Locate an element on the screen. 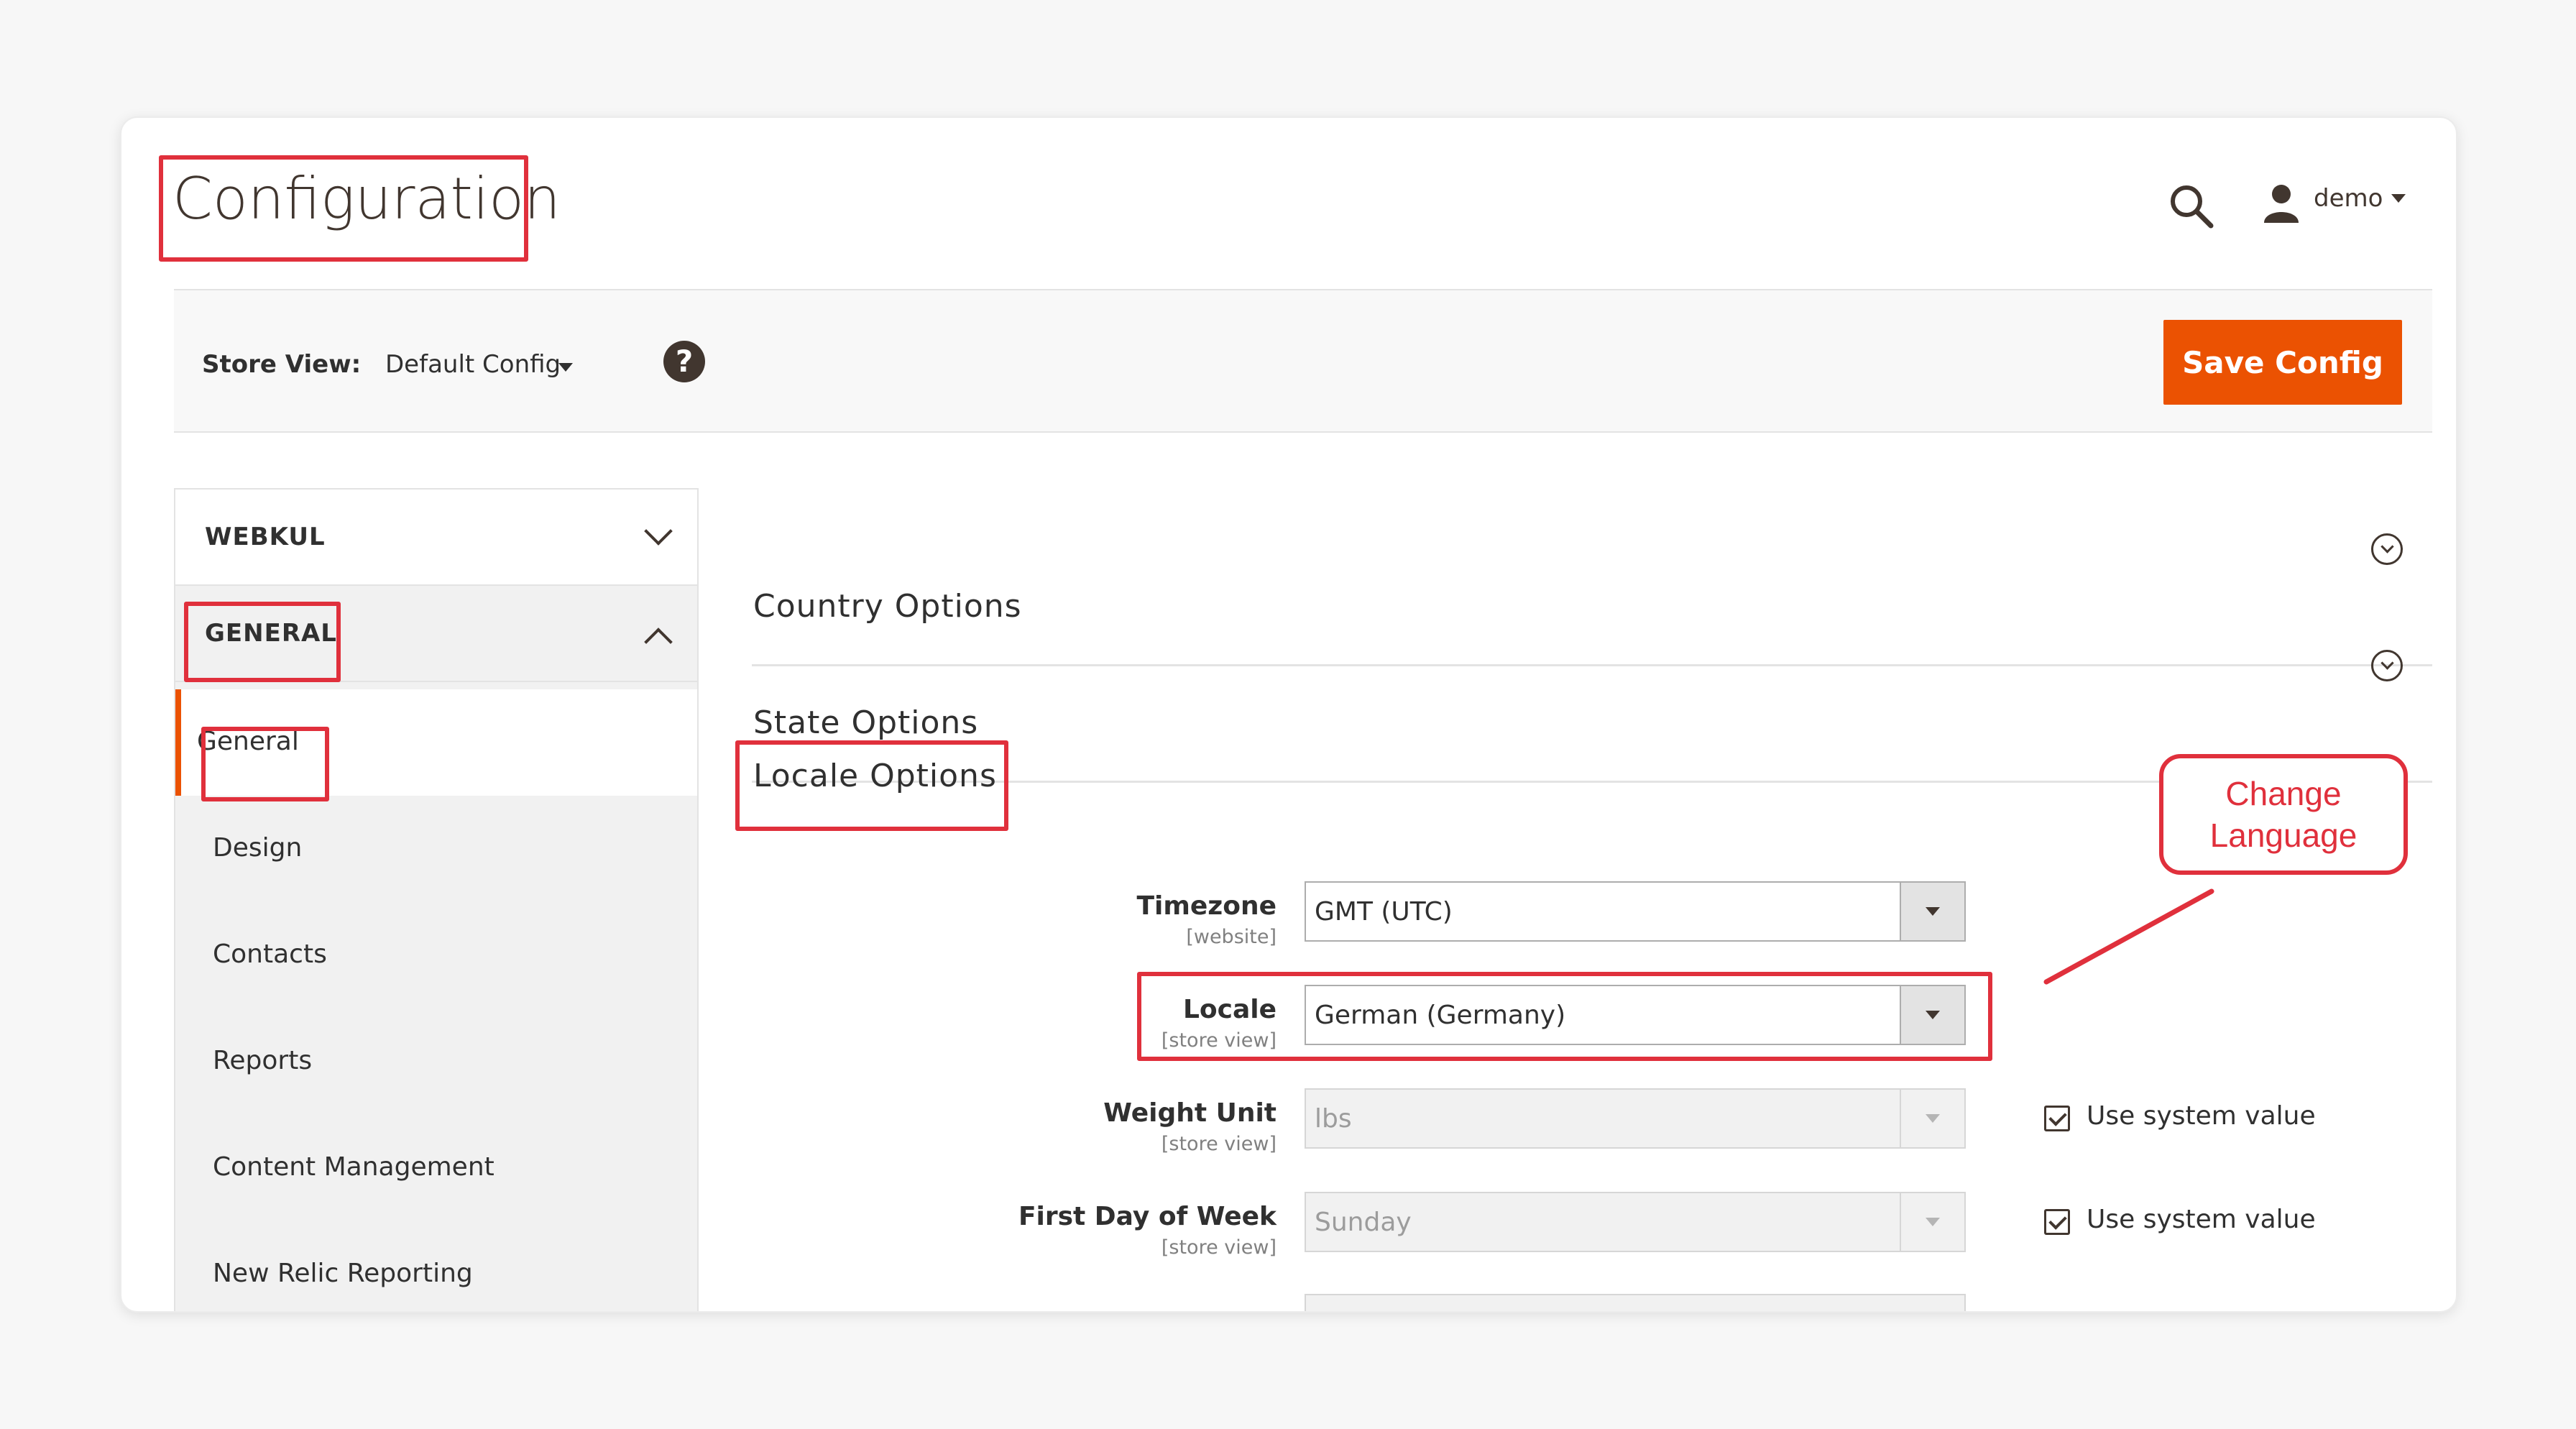  sidebar-group-webkul: WEBKUL is located at coordinates (436, 537).